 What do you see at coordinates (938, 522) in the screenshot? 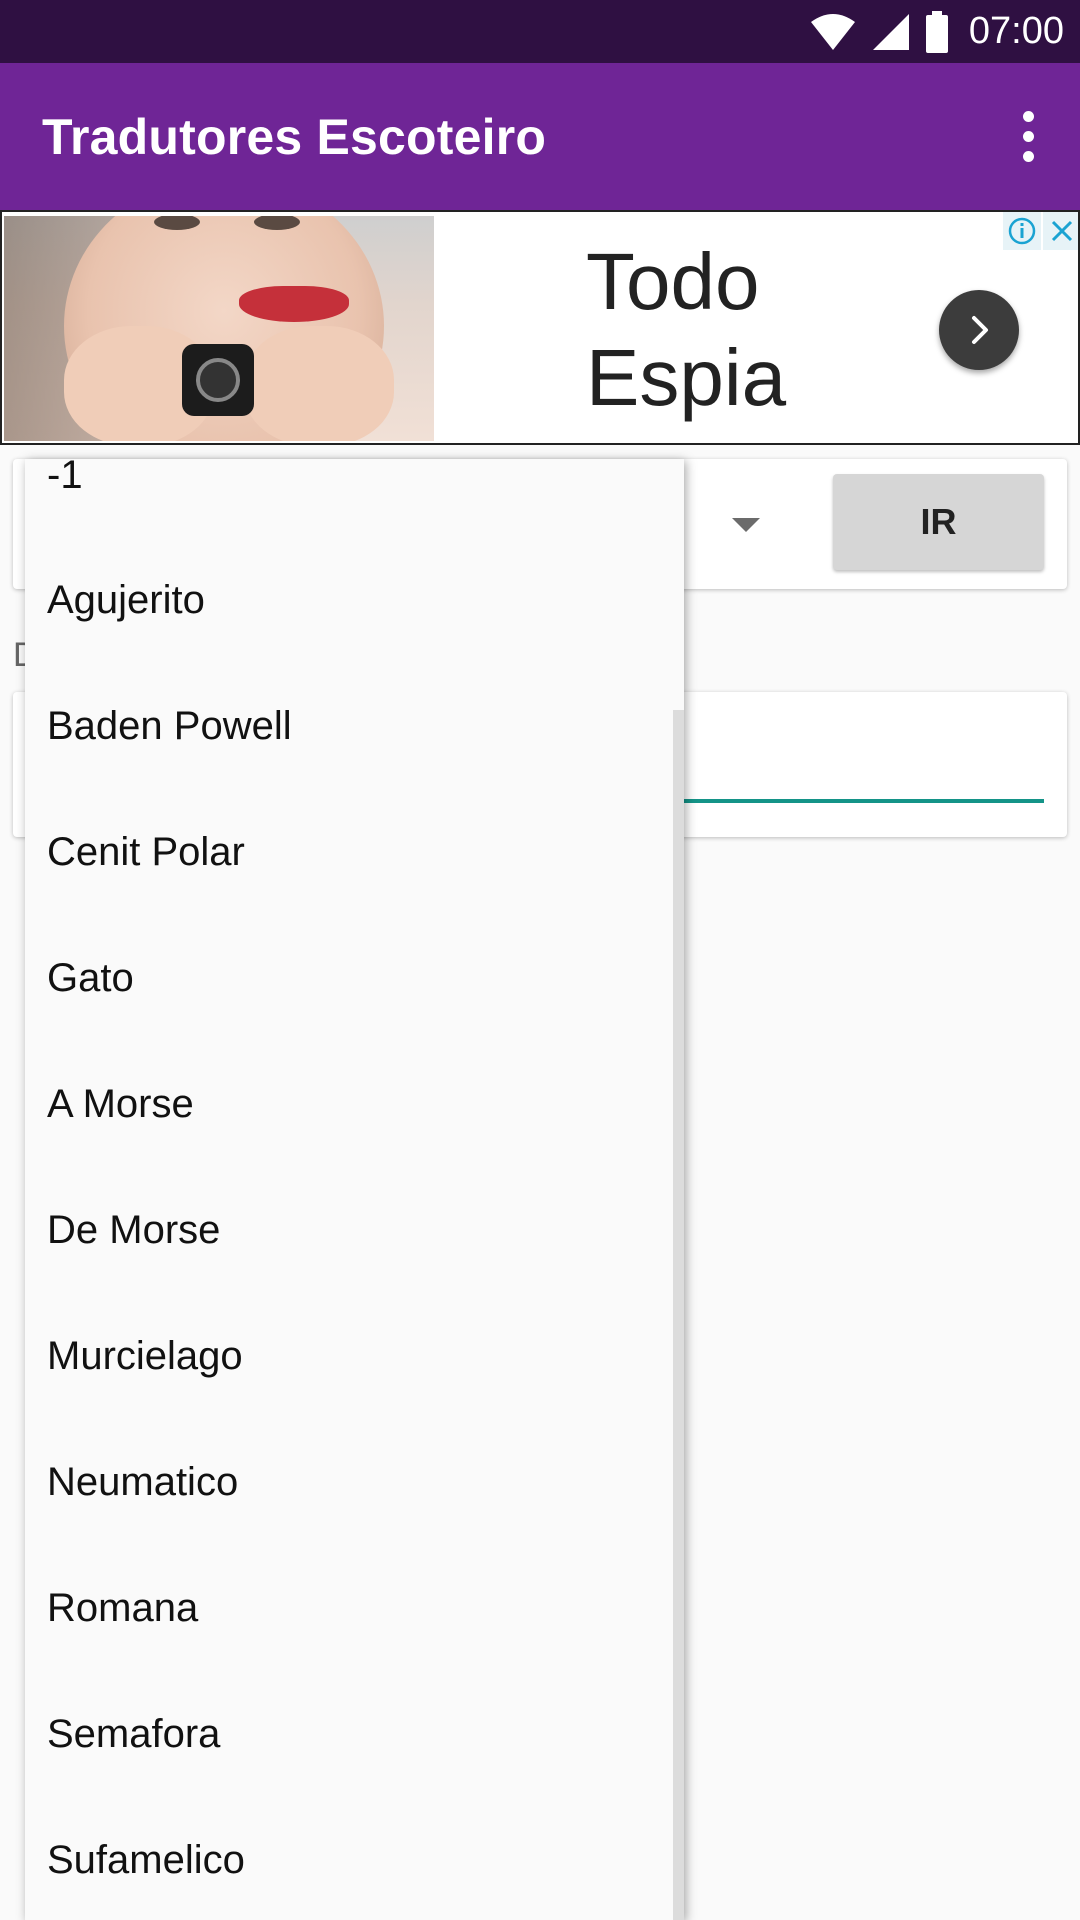
I see `go-button: IR` at bounding box center [938, 522].